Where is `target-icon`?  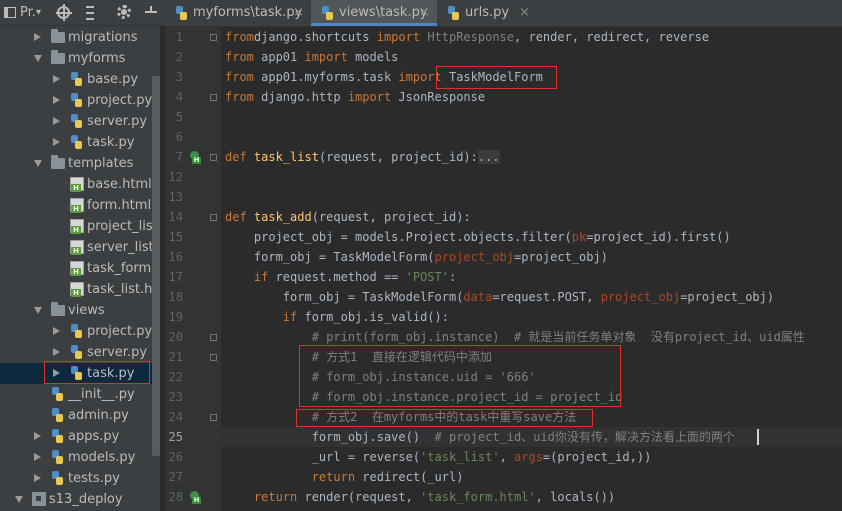 target-icon is located at coordinates (64, 13).